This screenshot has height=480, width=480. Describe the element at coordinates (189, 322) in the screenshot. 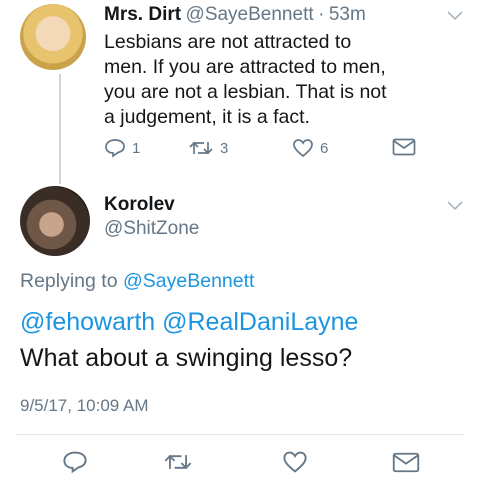

I see `mentions-link: @fehowarth @RealDaniLayne` at that location.